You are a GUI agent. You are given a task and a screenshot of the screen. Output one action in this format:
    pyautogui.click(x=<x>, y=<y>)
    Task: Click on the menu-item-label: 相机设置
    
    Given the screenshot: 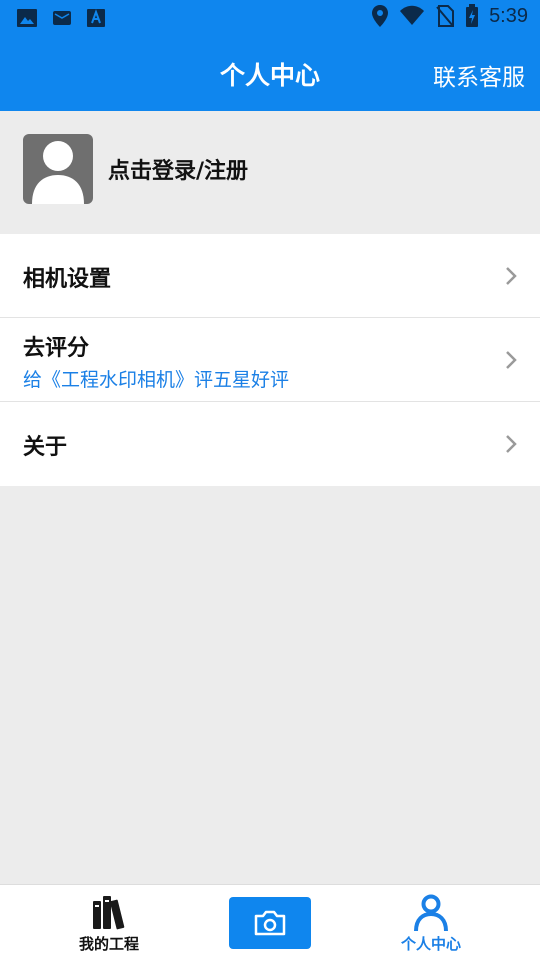 What is the action you would take?
    pyautogui.click(x=67, y=279)
    